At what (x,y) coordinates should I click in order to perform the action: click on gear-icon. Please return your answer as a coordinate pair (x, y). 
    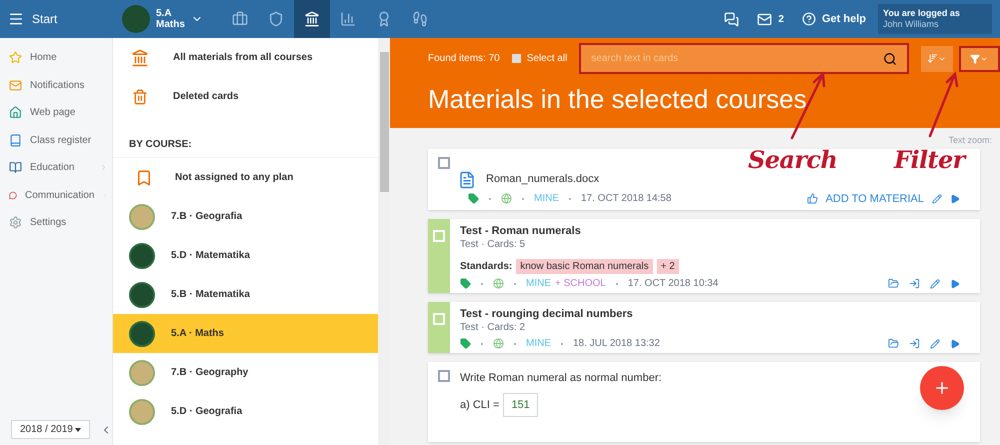
    Looking at the image, I should click on (15, 223).